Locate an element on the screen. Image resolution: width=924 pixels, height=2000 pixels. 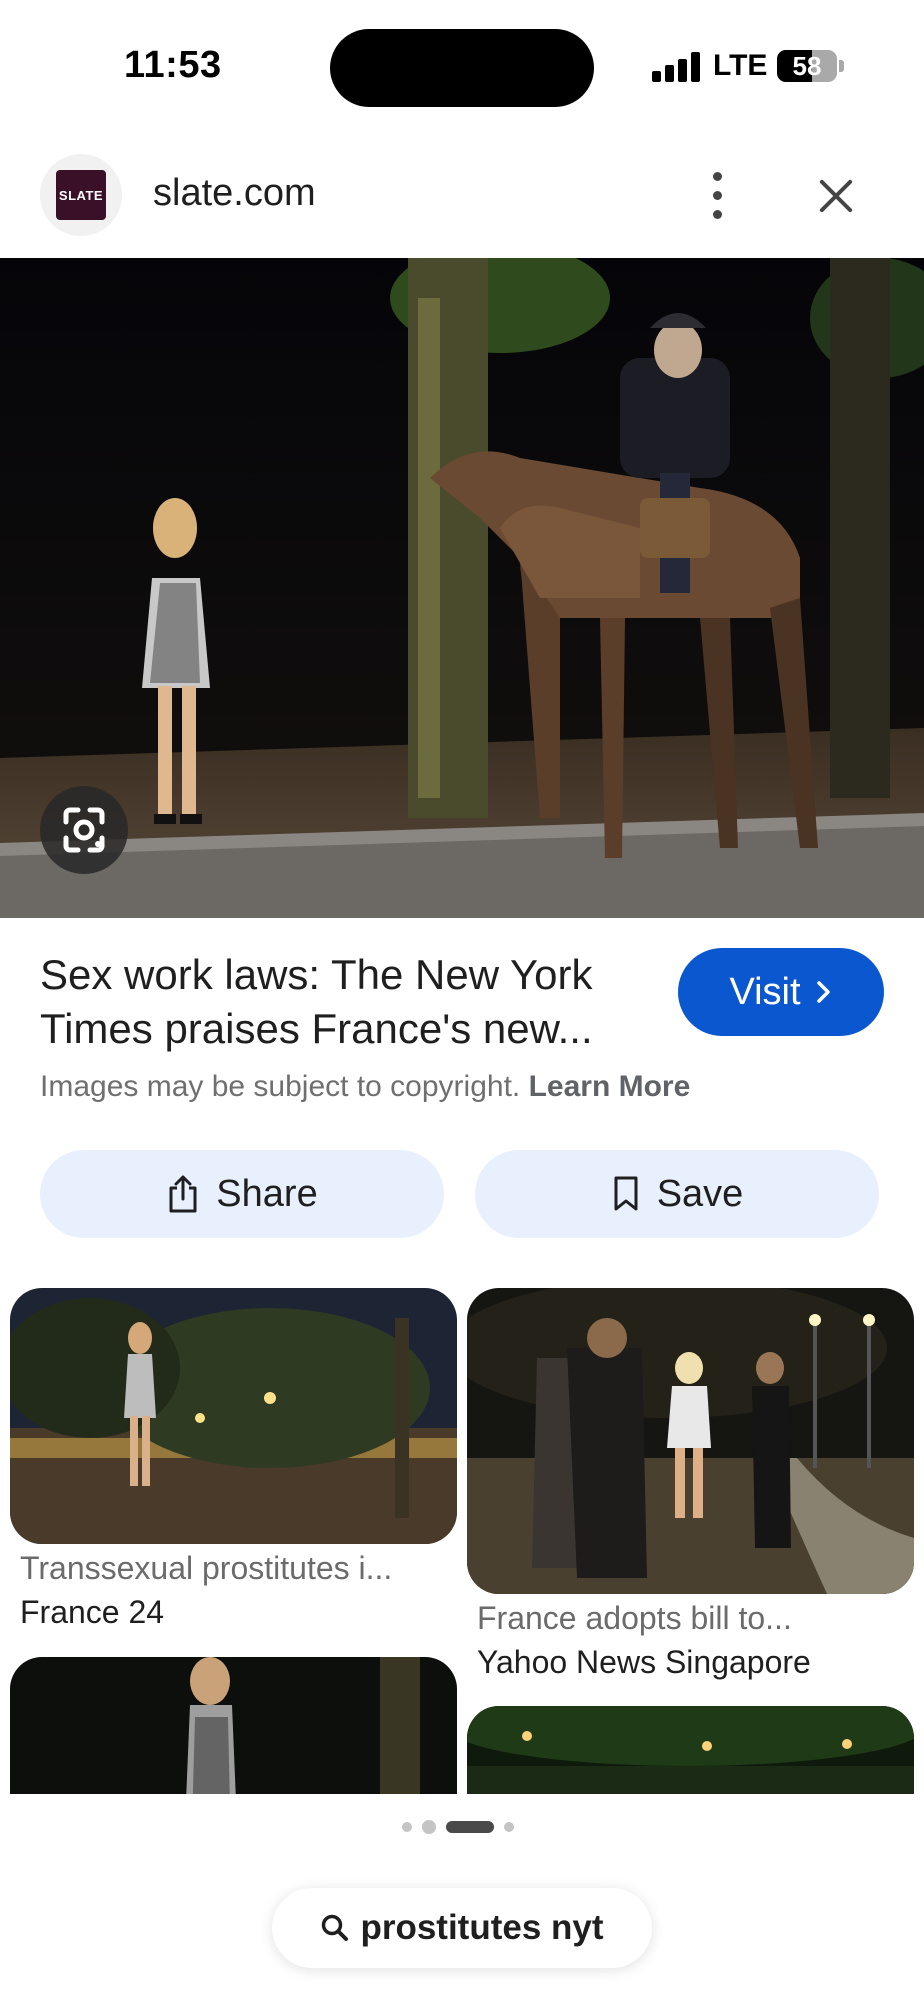
slate-logo: SLATE is located at coordinates (81, 195).